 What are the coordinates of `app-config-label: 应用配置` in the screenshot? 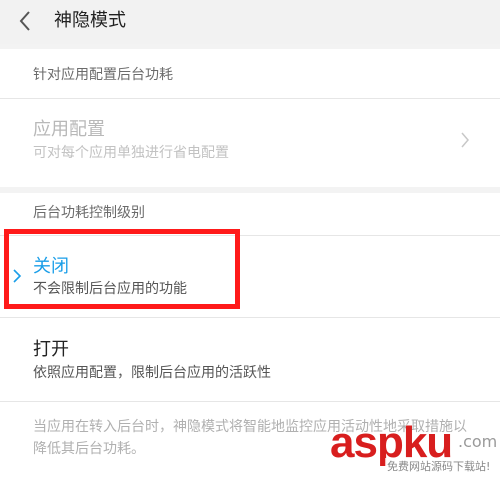 It's located at (69, 129).